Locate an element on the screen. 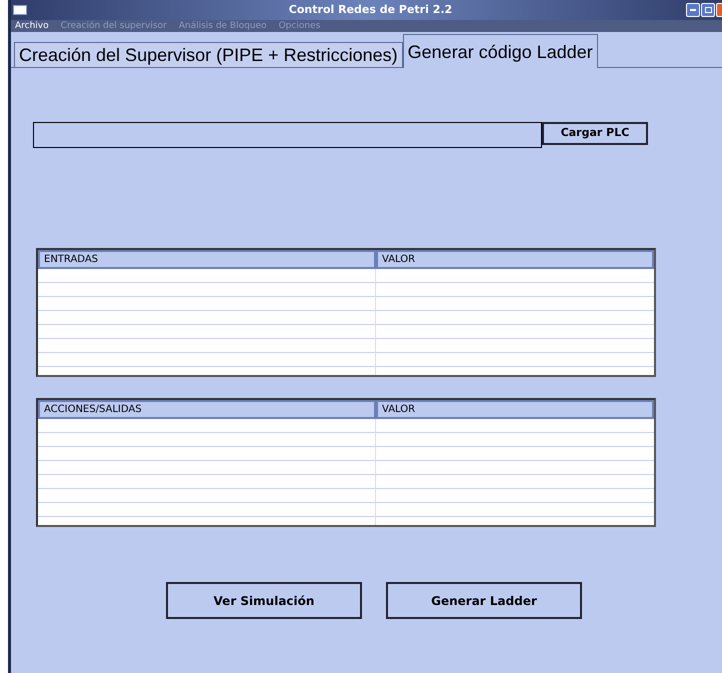  tab: Generar código Ladder is located at coordinates (500, 51).